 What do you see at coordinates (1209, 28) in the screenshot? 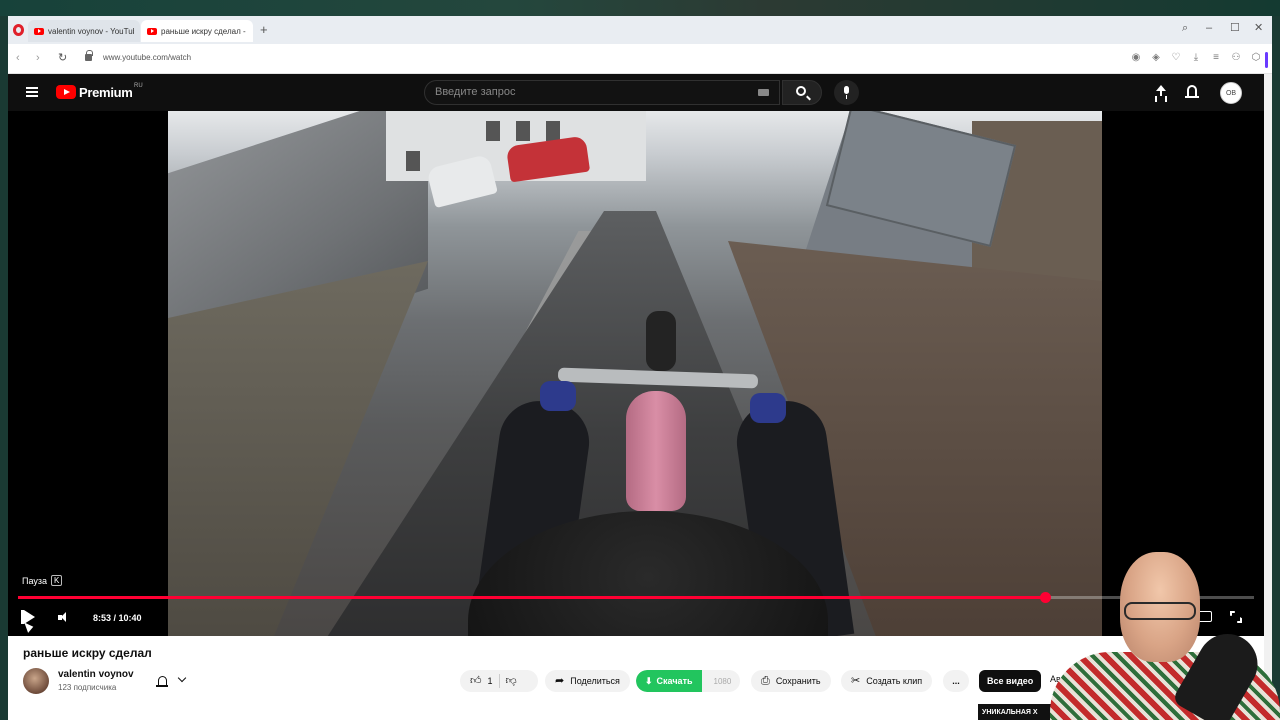
I see `minimize-button: –` at bounding box center [1209, 28].